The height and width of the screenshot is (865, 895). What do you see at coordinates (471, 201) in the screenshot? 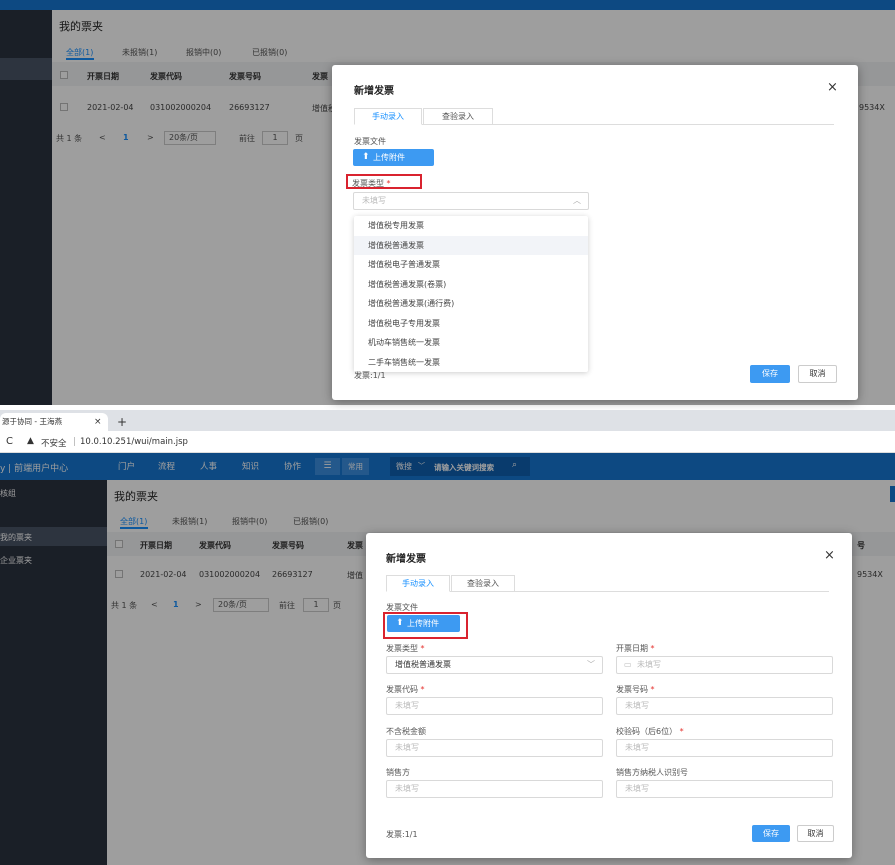
I see `invoice-type-select: 未填写 ︿` at bounding box center [471, 201].